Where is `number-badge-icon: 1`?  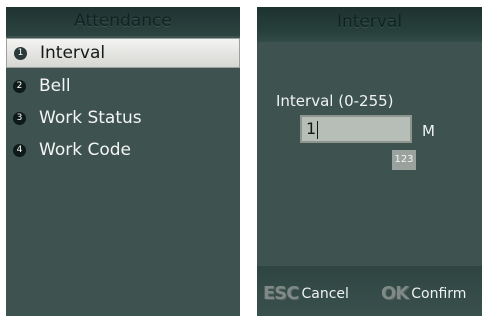 number-badge-icon: 1 is located at coordinates (20, 53).